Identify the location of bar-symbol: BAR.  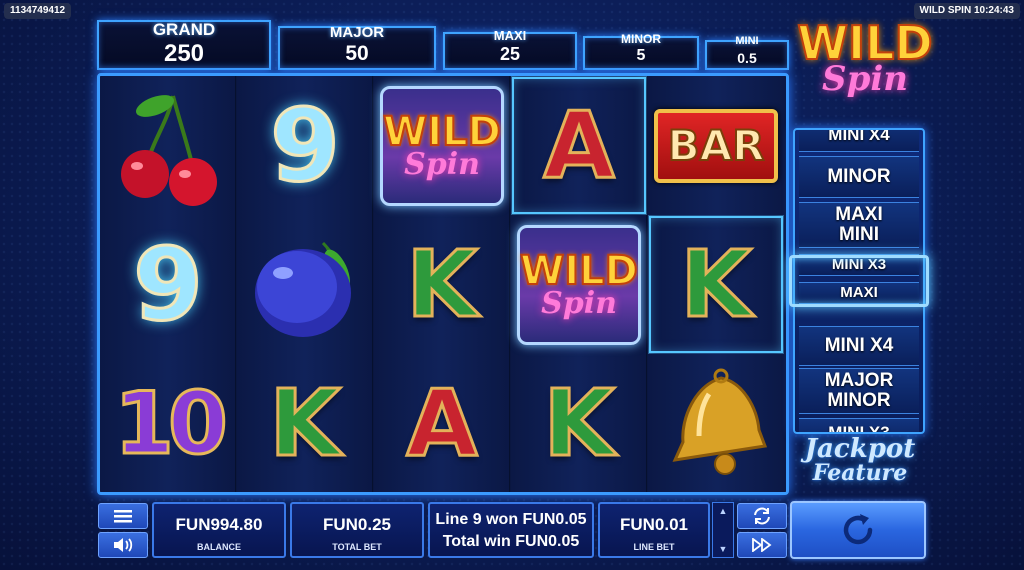
(716, 145).